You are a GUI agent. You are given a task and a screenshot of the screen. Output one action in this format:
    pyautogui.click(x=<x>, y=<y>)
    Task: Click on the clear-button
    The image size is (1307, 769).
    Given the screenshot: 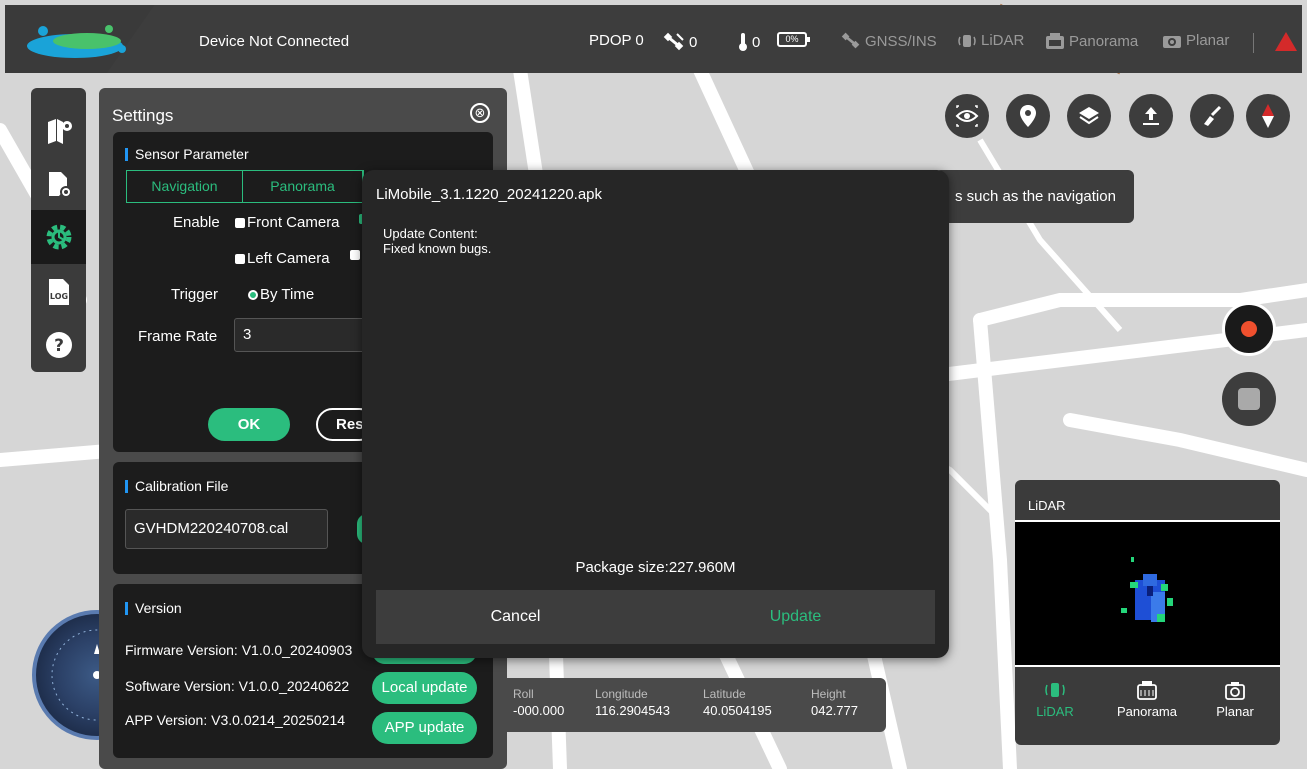 What is the action you would take?
    pyautogui.click(x=1212, y=116)
    